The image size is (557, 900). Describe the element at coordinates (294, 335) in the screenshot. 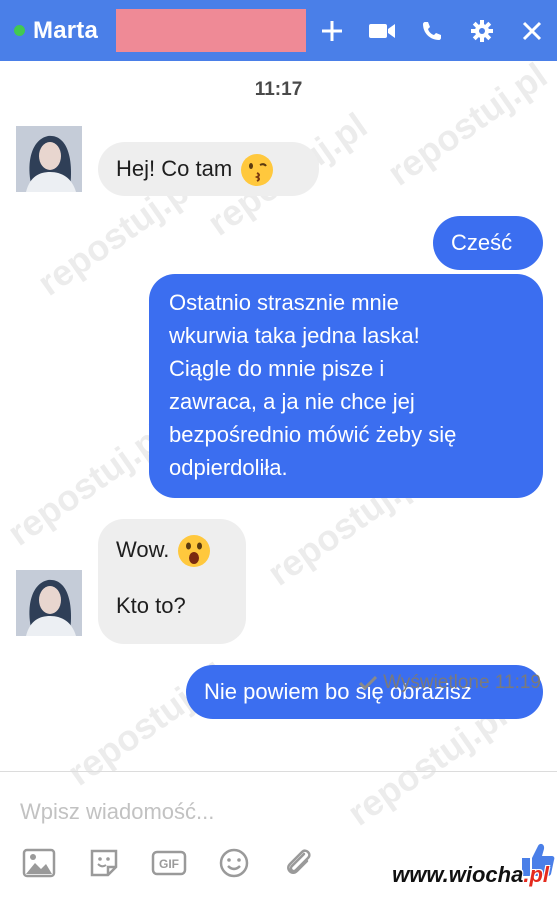

I see `message-line: wkurwia taka jedna laska!` at that location.